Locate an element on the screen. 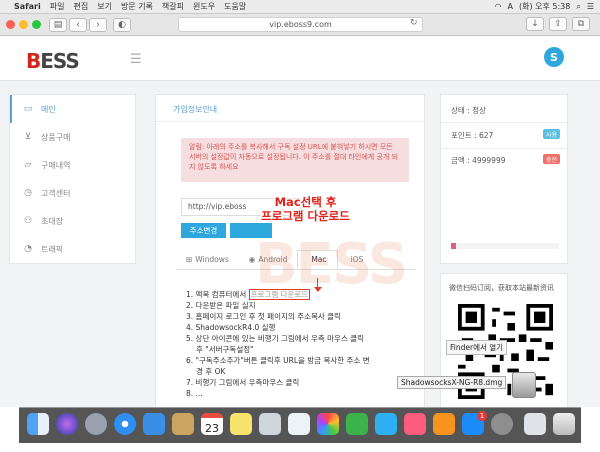 This screenshot has height=452, width=600. notes-icon is located at coordinates (183, 424).